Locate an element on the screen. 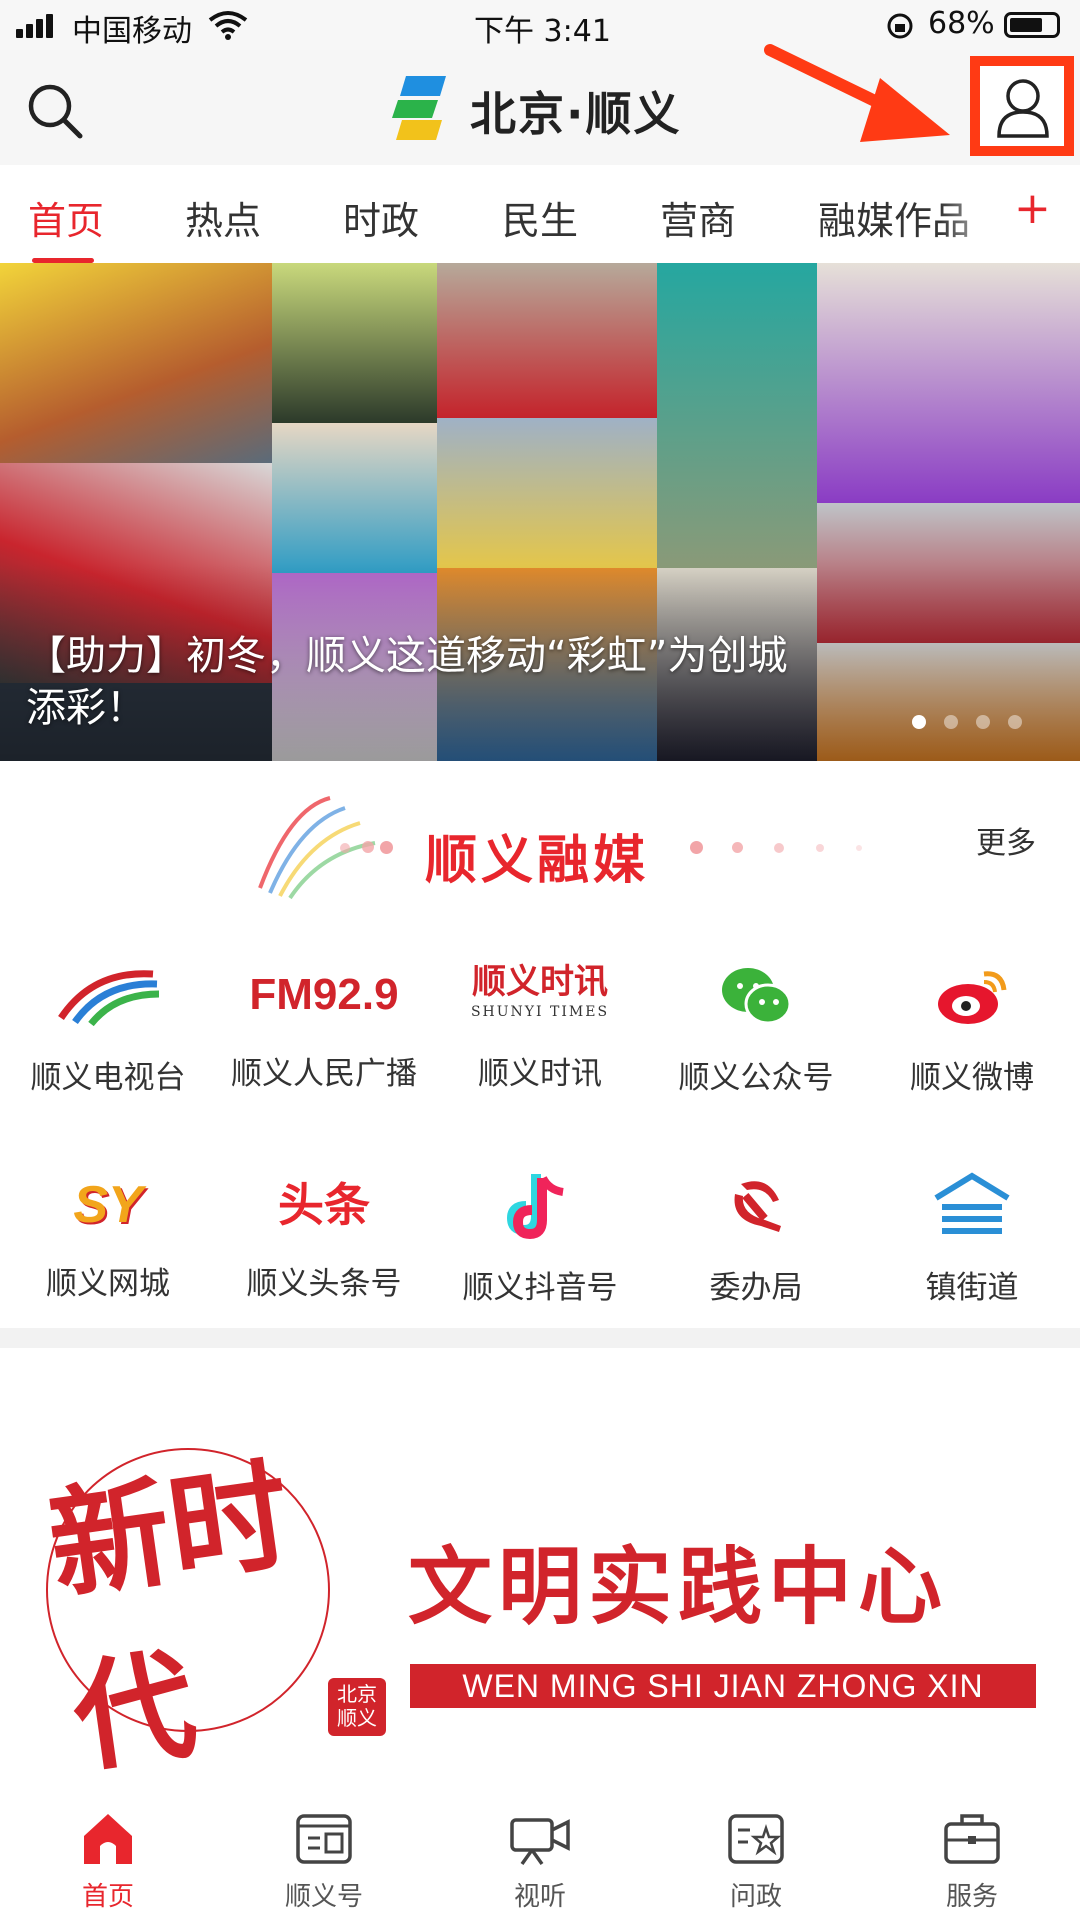  promo-subtitle: WEN MING SHI JIAN ZHONG XIN is located at coordinates (723, 1686).